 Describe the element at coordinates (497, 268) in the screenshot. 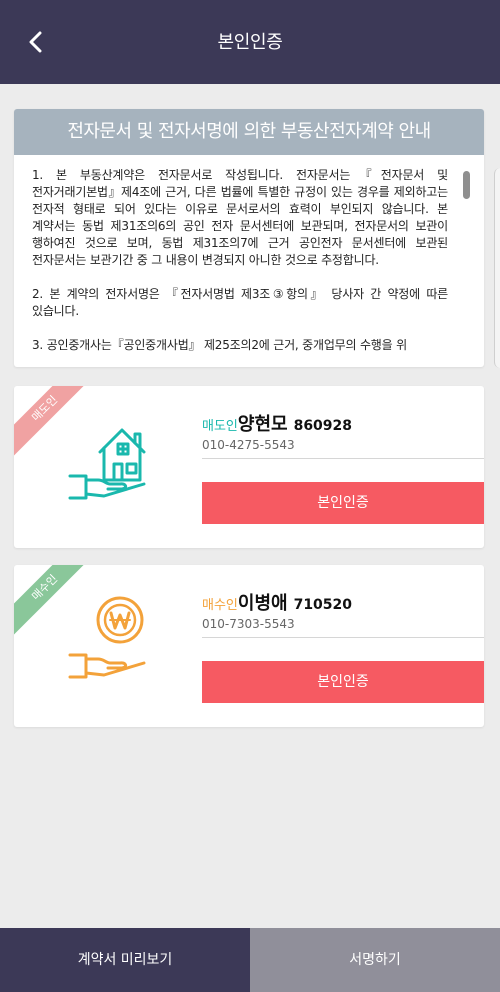

I see `side-panel-handle` at that location.